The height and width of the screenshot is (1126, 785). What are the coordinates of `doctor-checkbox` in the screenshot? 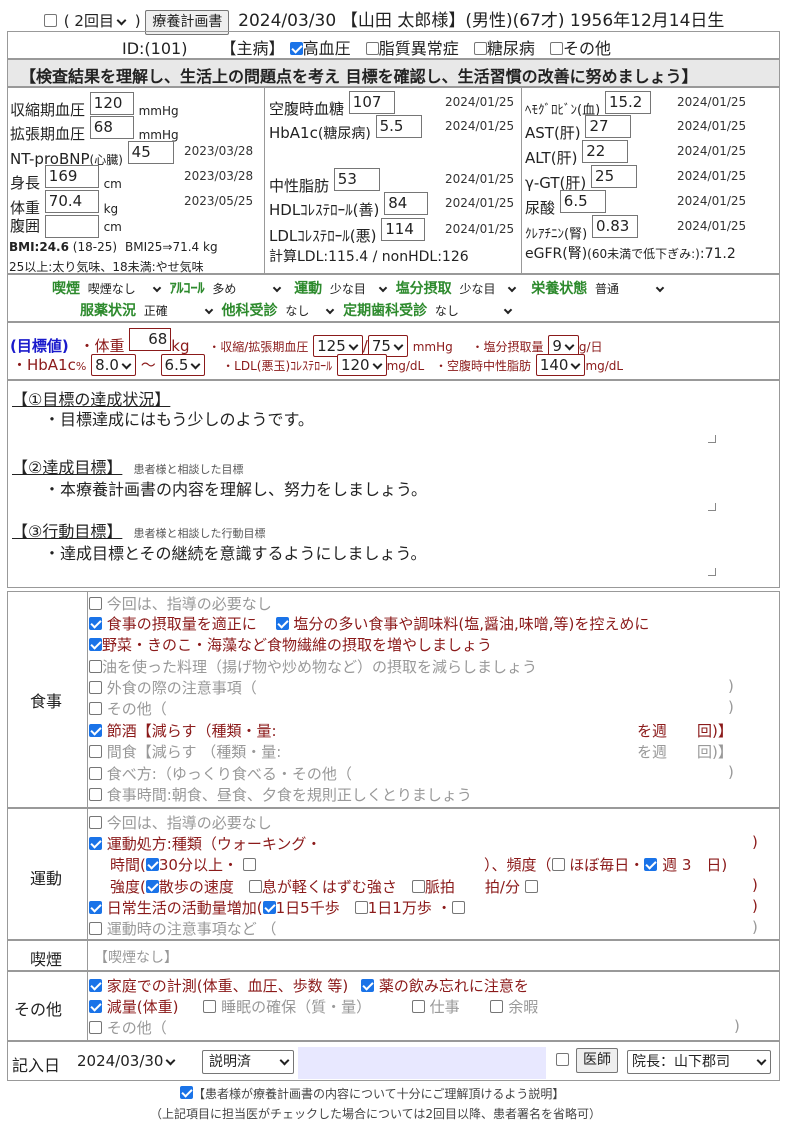 It's located at (562, 1059).